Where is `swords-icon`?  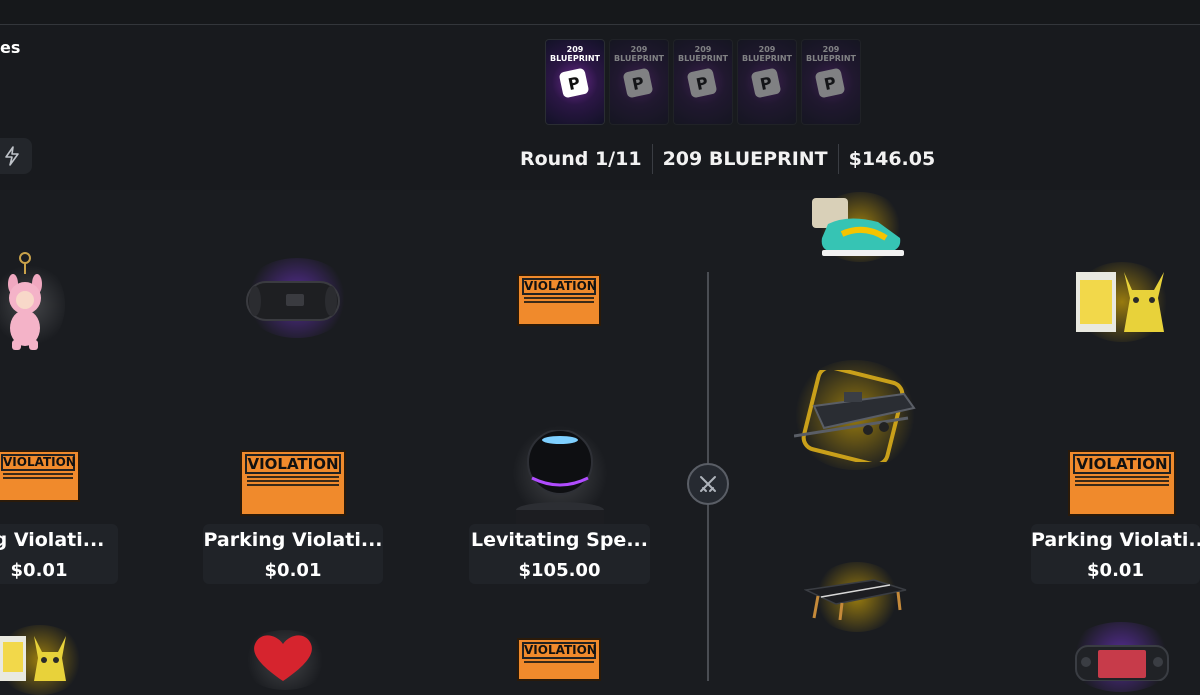 swords-icon is located at coordinates (708, 484).